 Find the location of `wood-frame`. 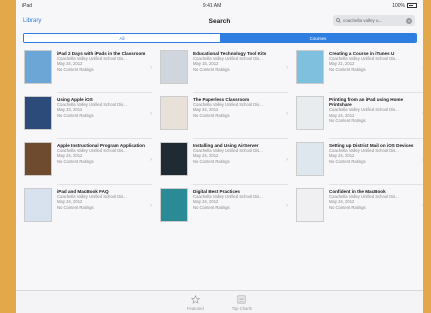

wood-frame is located at coordinates (8, 156).